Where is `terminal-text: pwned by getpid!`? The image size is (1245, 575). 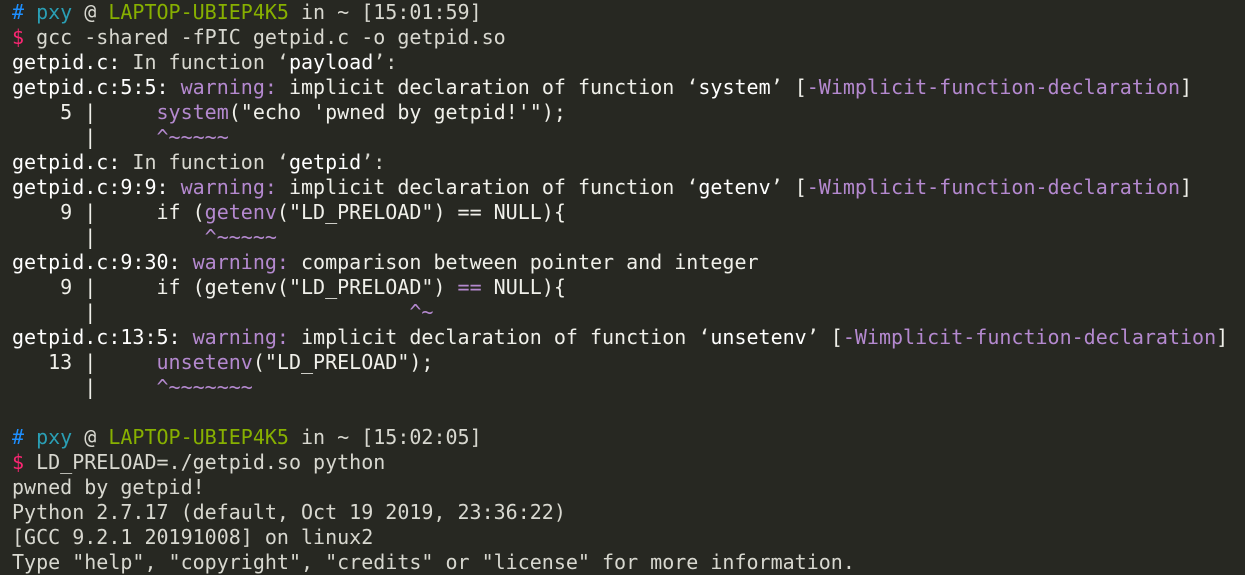 terminal-text: pwned by getpid! is located at coordinates (108, 487).